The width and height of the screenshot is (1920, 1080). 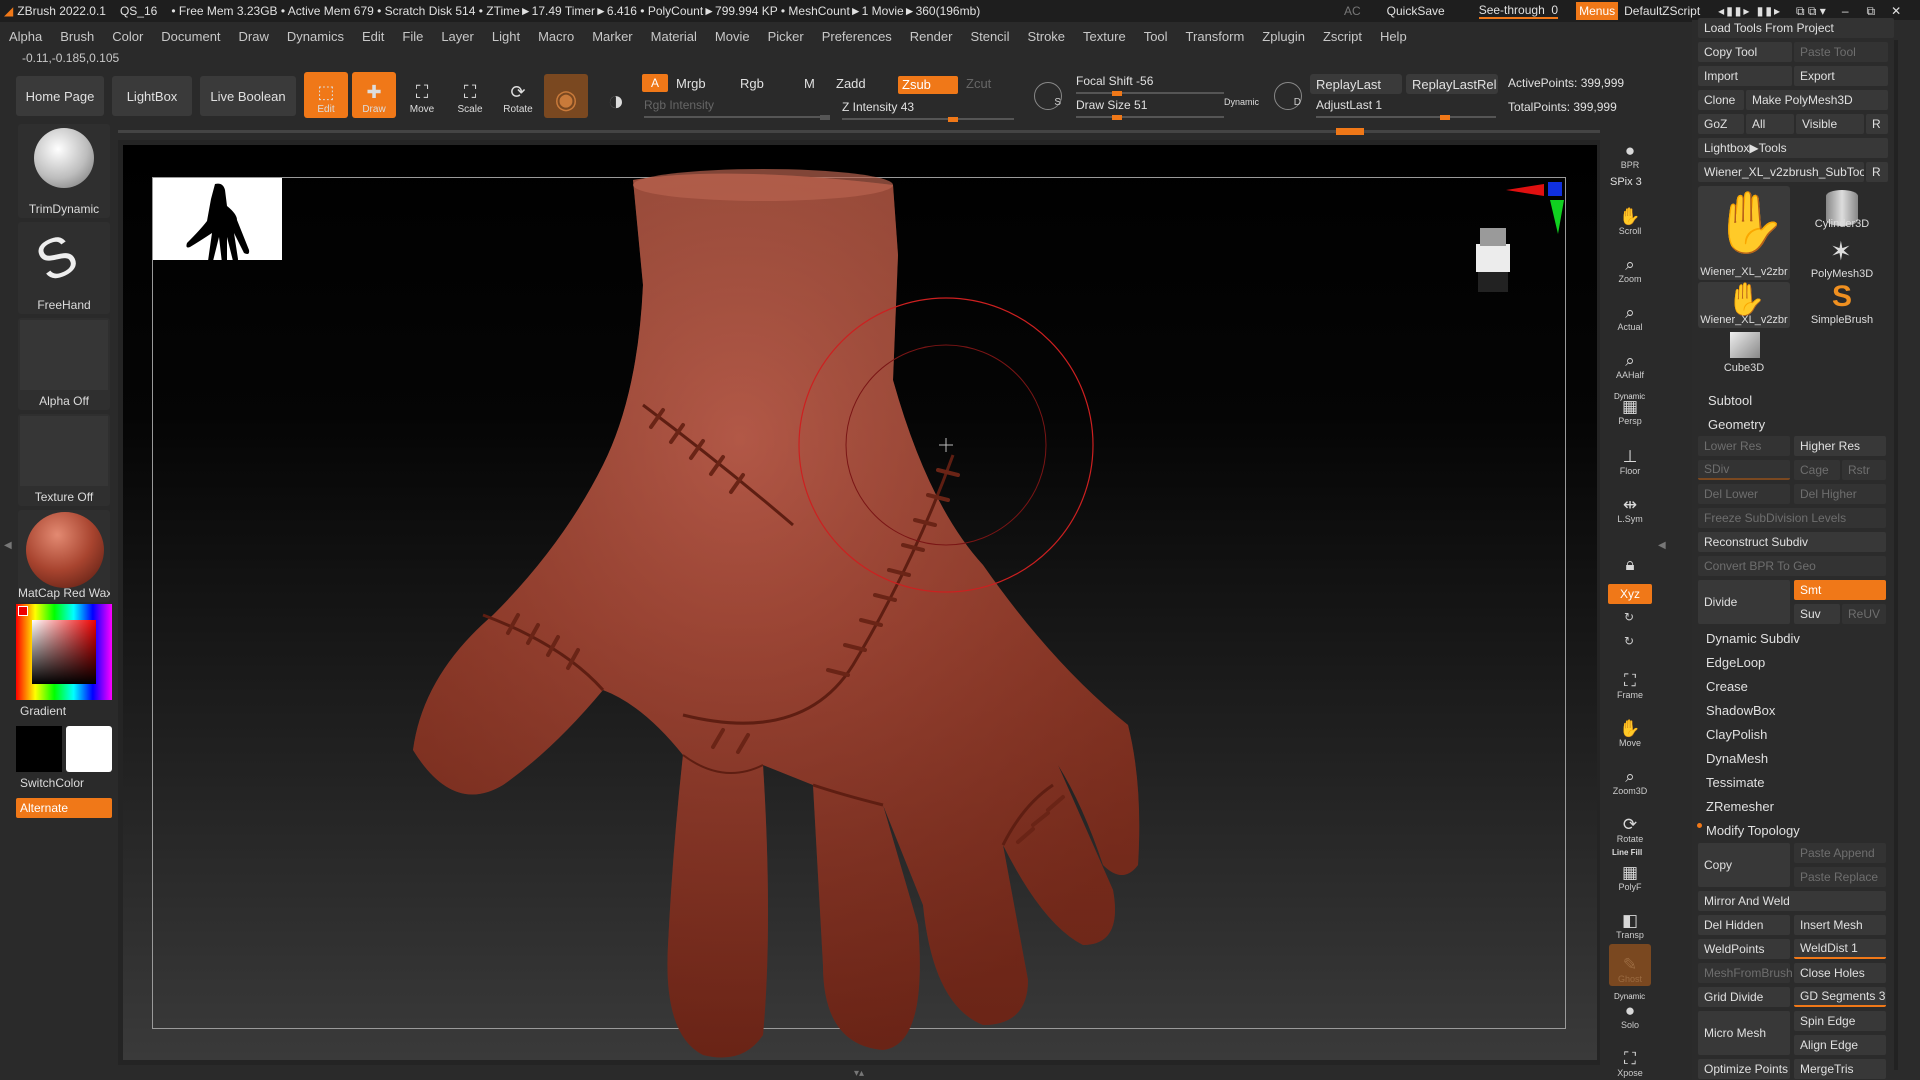 I want to click on menu-color: Color, so click(x=127, y=36).